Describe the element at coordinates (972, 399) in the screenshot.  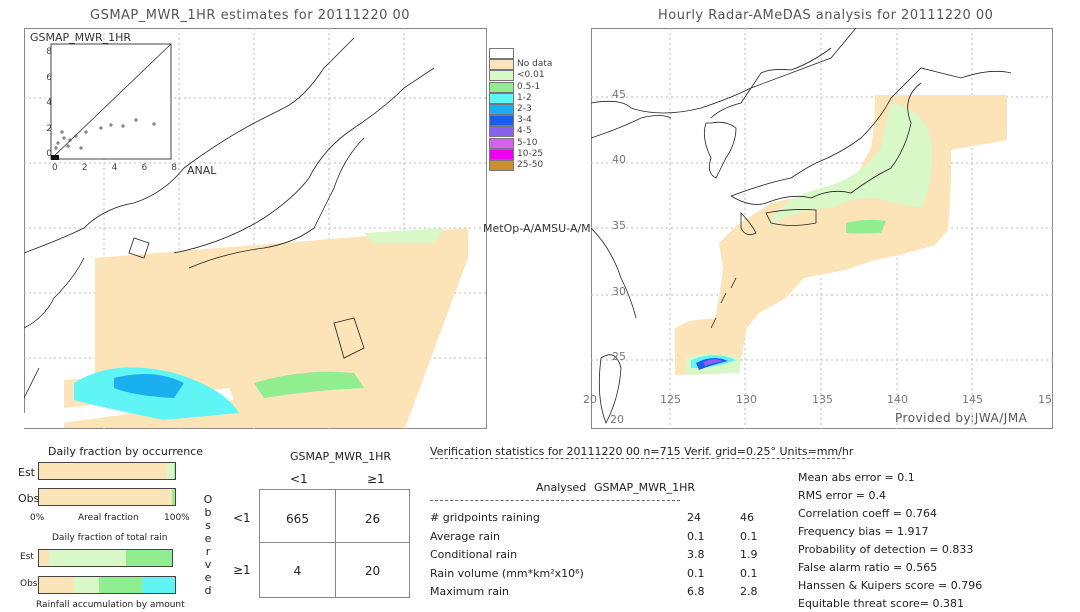
I see `lon-tick: 145` at that location.